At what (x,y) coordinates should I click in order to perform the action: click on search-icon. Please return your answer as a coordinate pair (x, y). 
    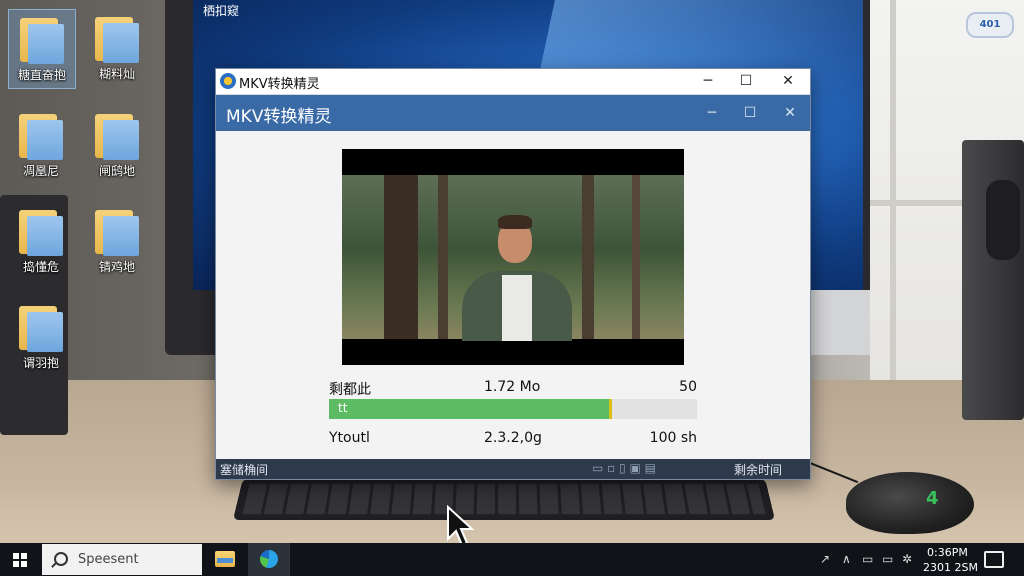
    Looking at the image, I should click on (61, 559).